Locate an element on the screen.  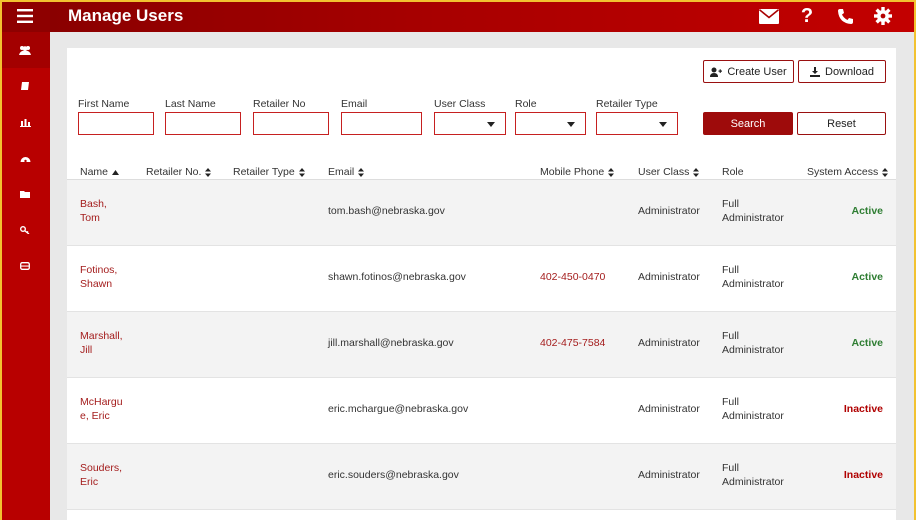
top-bar: Manage Users ? is located at coordinates (483, 16).